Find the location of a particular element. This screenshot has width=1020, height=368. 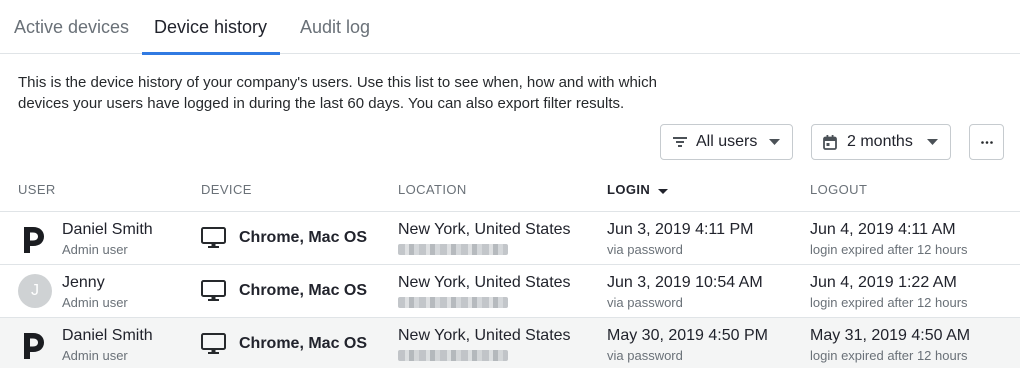

sort-descending-icon is located at coordinates (663, 189).